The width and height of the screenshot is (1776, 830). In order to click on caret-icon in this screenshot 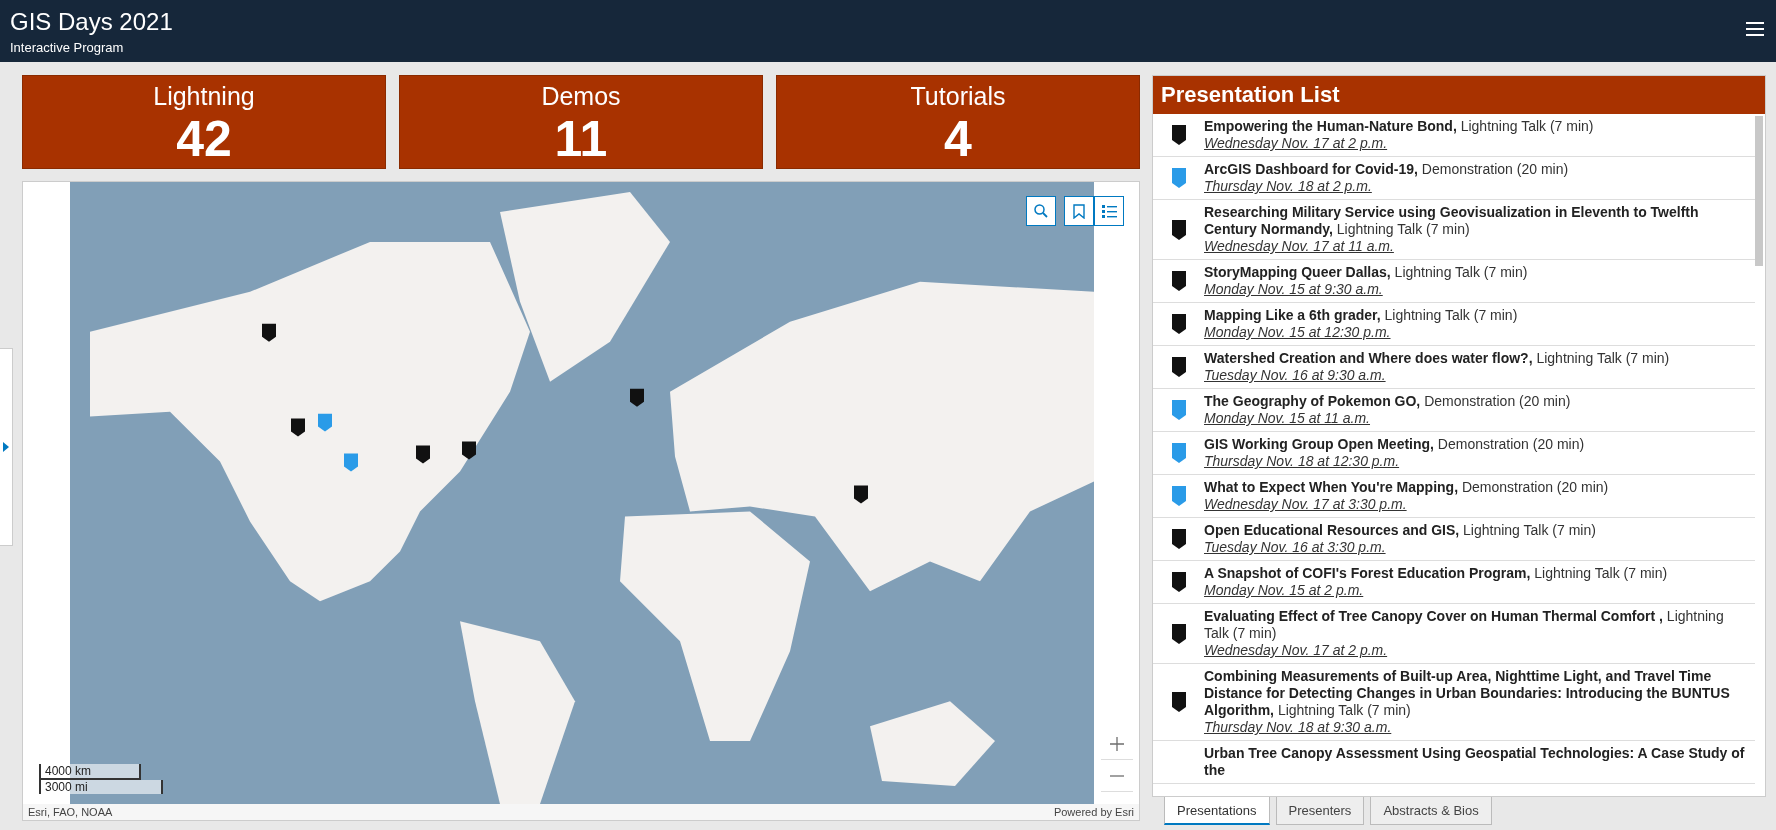, I will do `click(6, 447)`.